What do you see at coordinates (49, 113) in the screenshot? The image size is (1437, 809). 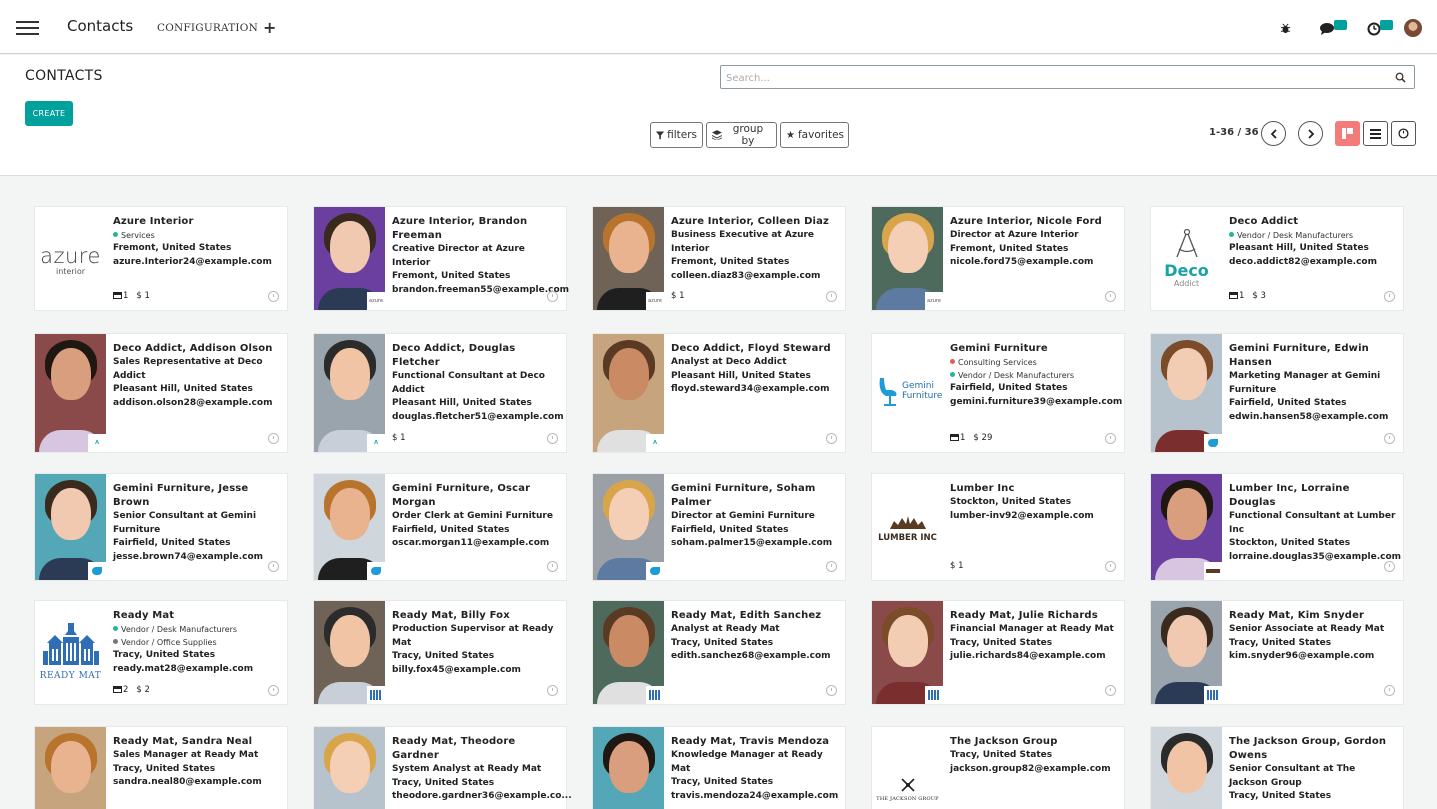 I see `create-button: CREATE` at bounding box center [49, 113].